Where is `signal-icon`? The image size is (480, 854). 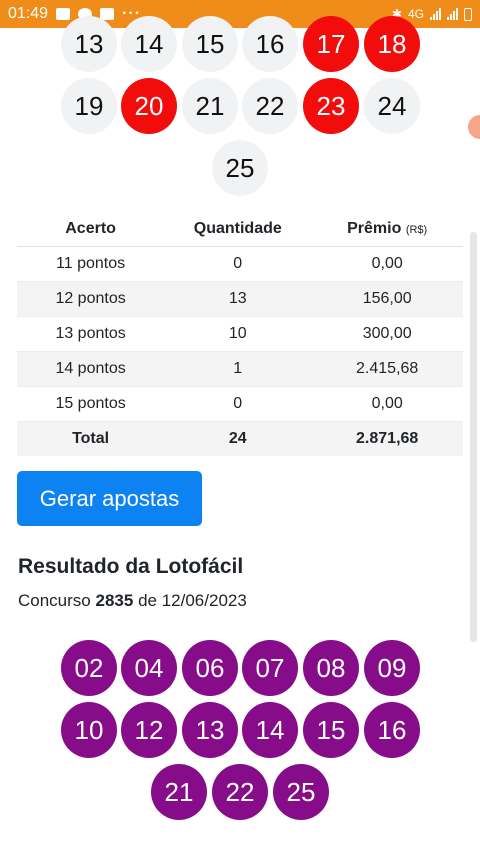 signal-icon is located at coordinates (435, 14).